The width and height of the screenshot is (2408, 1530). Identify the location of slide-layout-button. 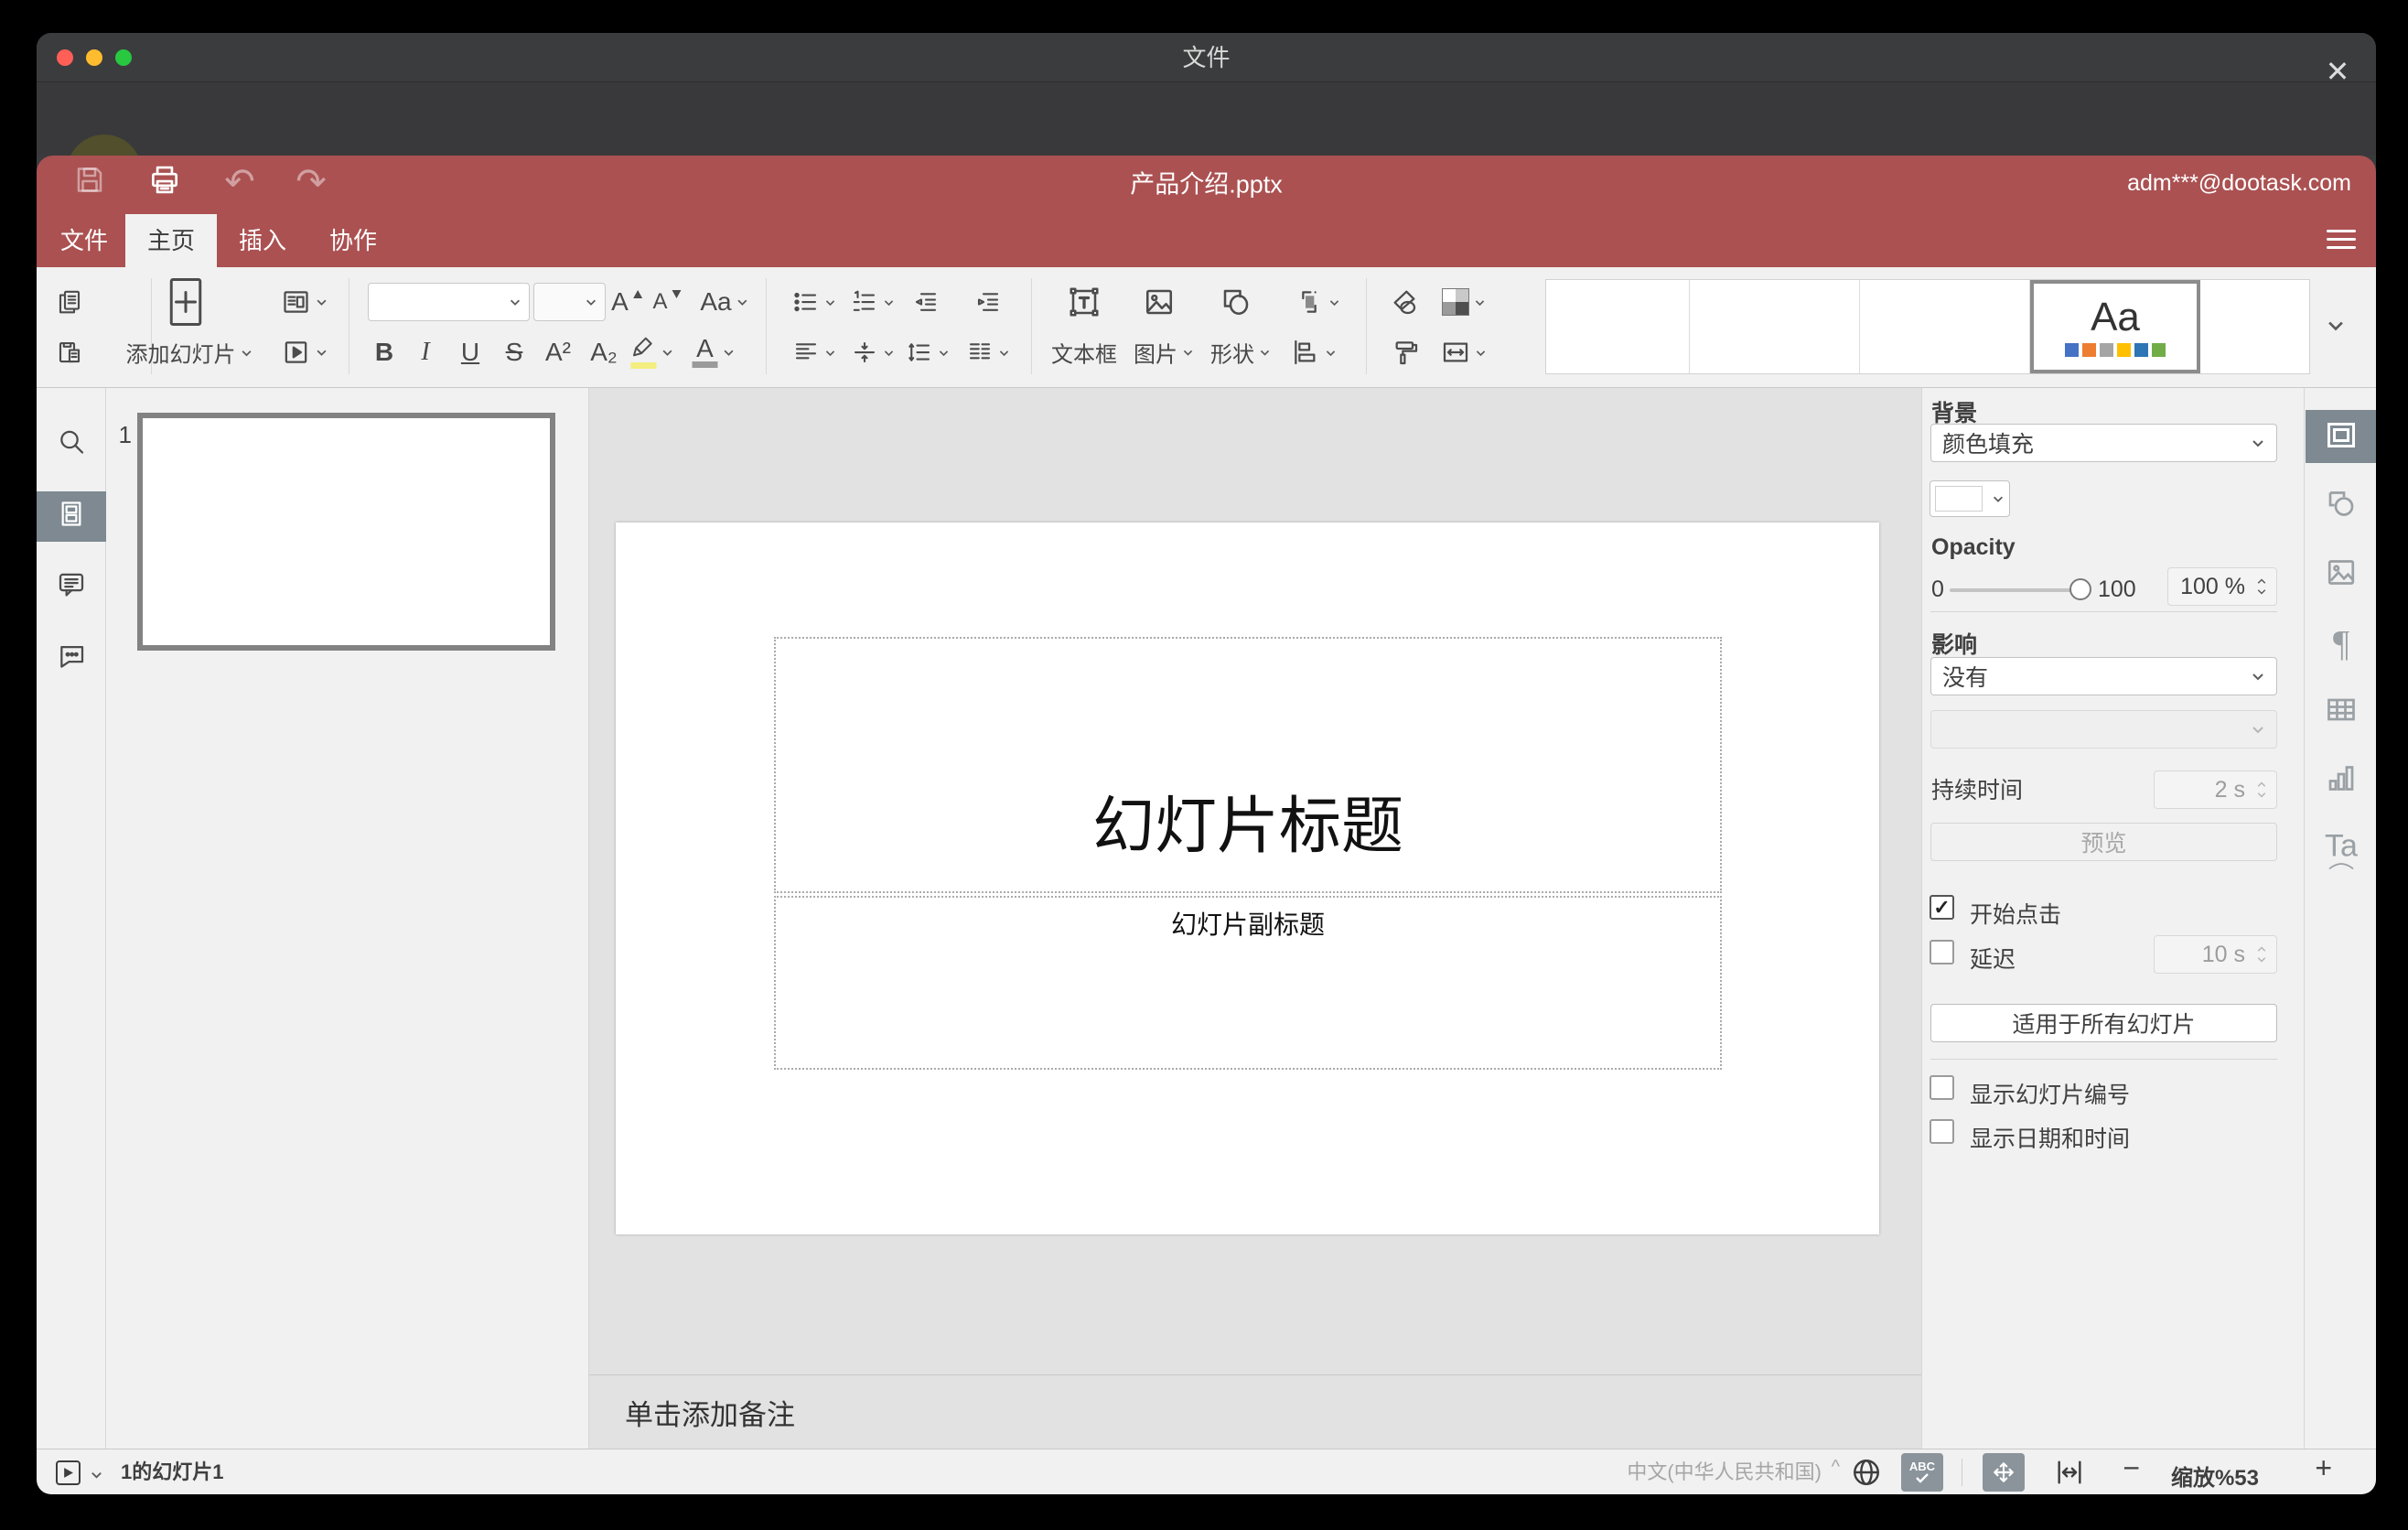
(305, 302).